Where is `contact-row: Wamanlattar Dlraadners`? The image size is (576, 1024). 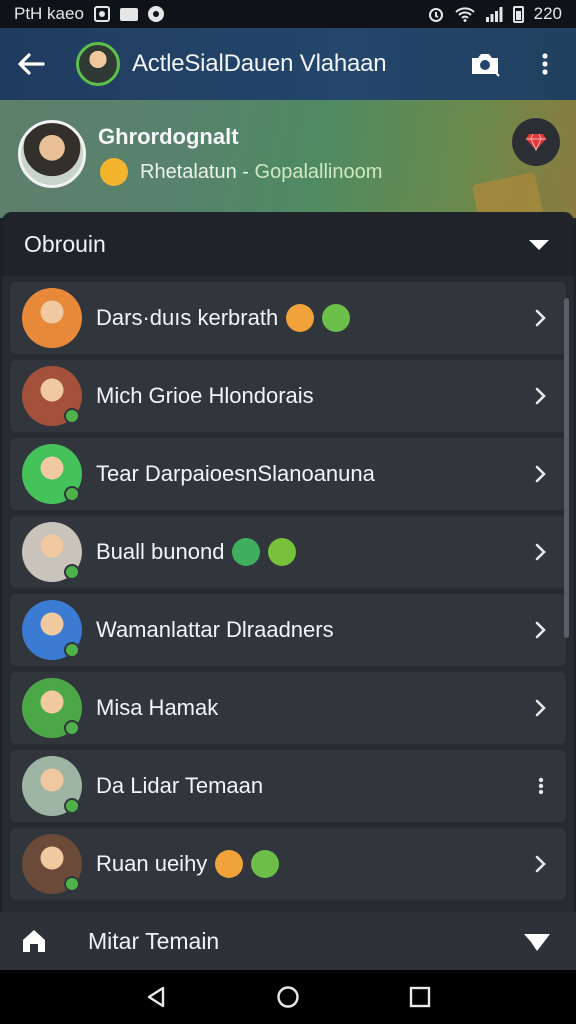 contact-row: Wamanlattar Dlraadners is located at coordinates (288, 630).